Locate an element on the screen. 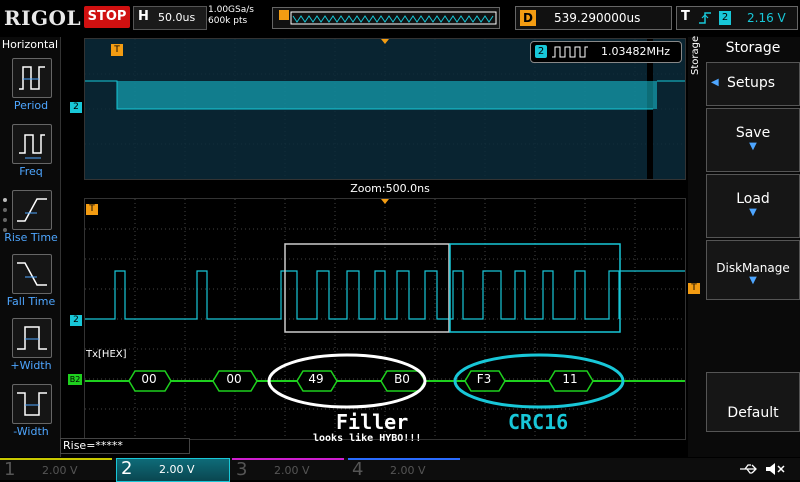 The width and height of the screenshot is (800, 482). decoded-byte: 49 is located at coordinates (316, 379).